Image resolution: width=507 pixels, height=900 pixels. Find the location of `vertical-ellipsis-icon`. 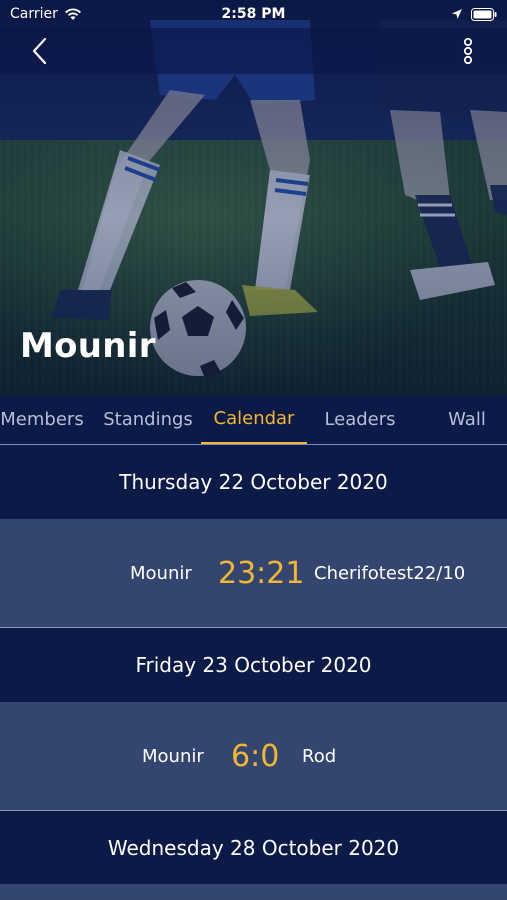

vertical-ellipsis-icon is located at coordinates (468, 51).